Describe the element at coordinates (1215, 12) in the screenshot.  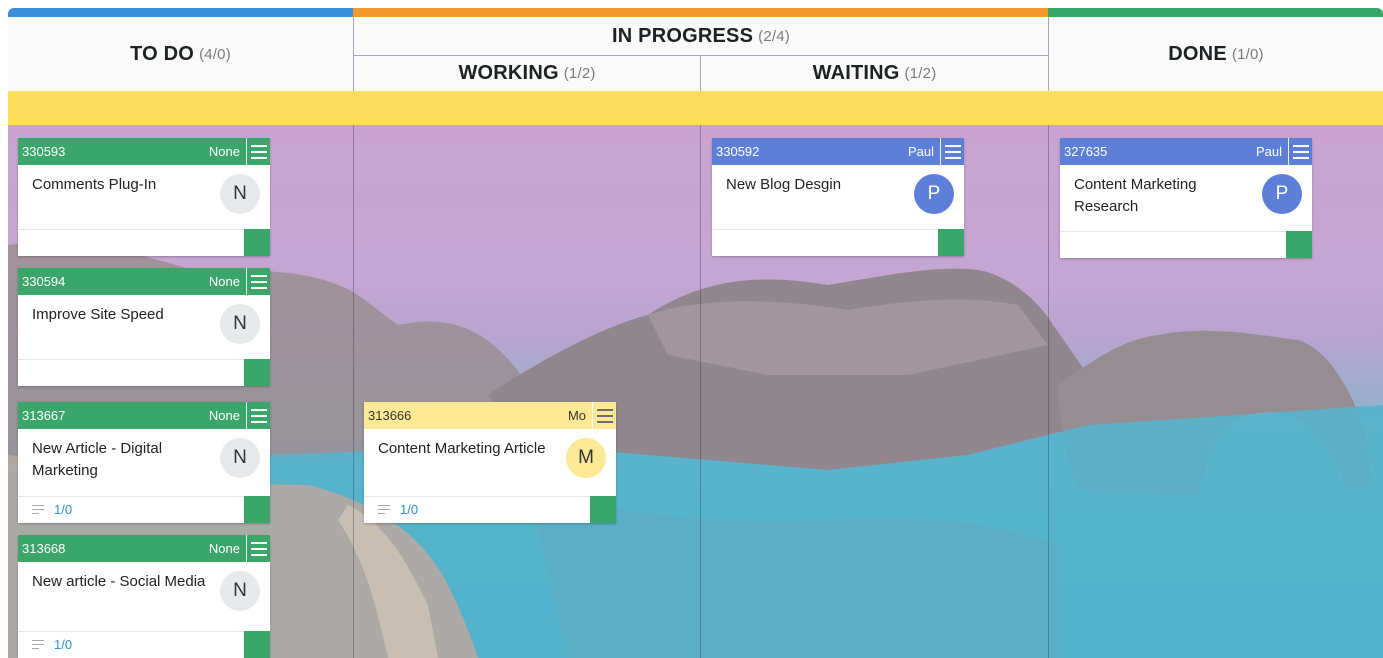
I see `done-color-stripe` at that location.